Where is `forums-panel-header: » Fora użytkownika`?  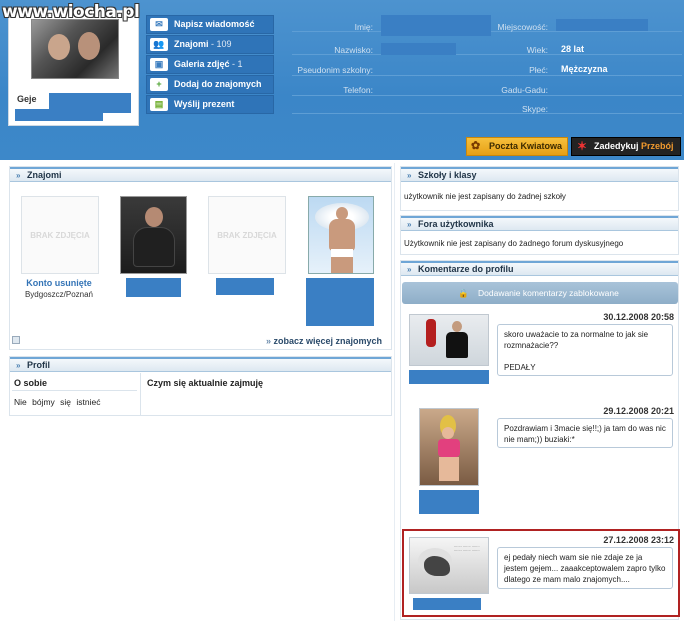
forums-panel-header: » Fora użytkownika is located at coordinates (539, 223).